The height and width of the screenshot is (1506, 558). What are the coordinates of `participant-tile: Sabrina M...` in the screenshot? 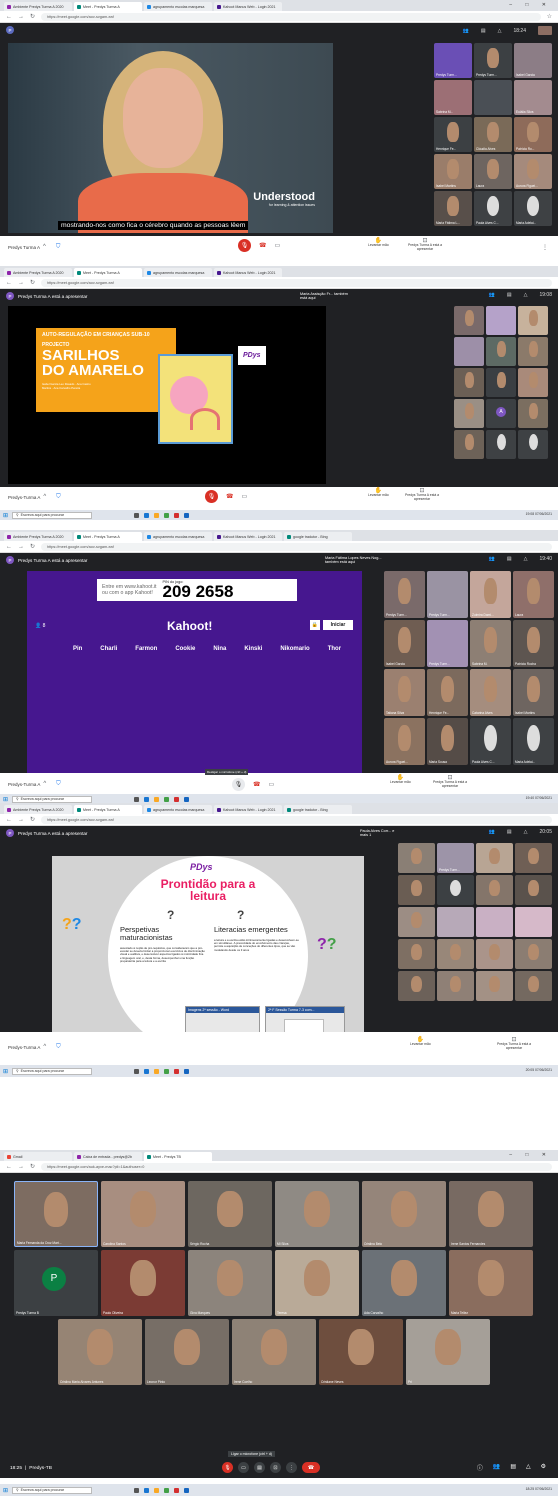 It's located at (453, 97).